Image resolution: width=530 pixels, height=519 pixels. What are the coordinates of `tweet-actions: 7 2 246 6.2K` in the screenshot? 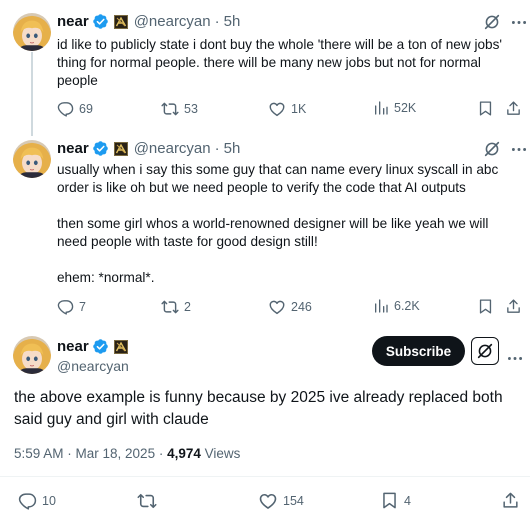 It's located at (292, 308).